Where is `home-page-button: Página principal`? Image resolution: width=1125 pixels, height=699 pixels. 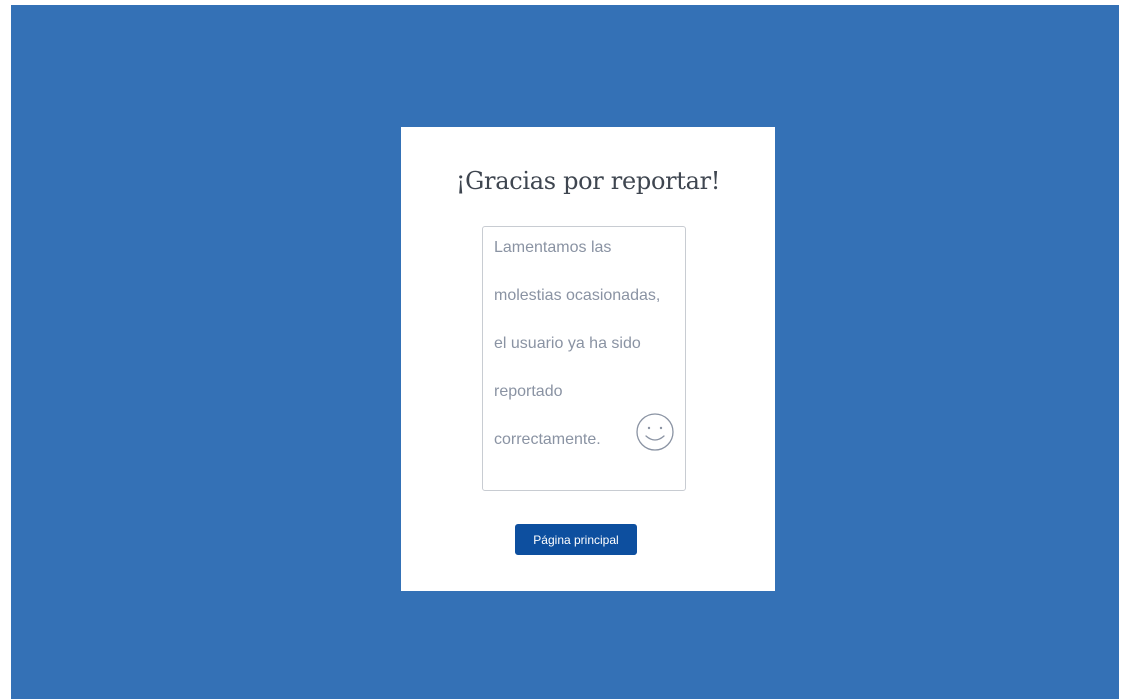
home-page-button: Página principal is located at coordinates (576, 539).